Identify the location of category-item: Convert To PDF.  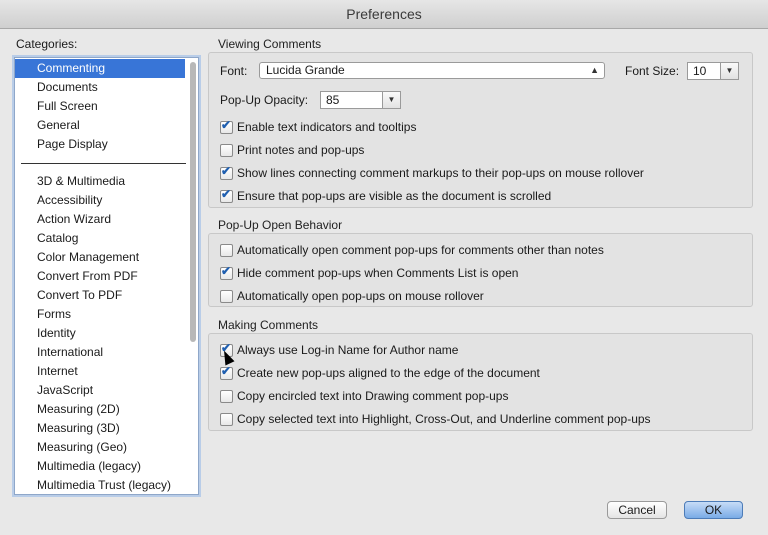
(100, 295).